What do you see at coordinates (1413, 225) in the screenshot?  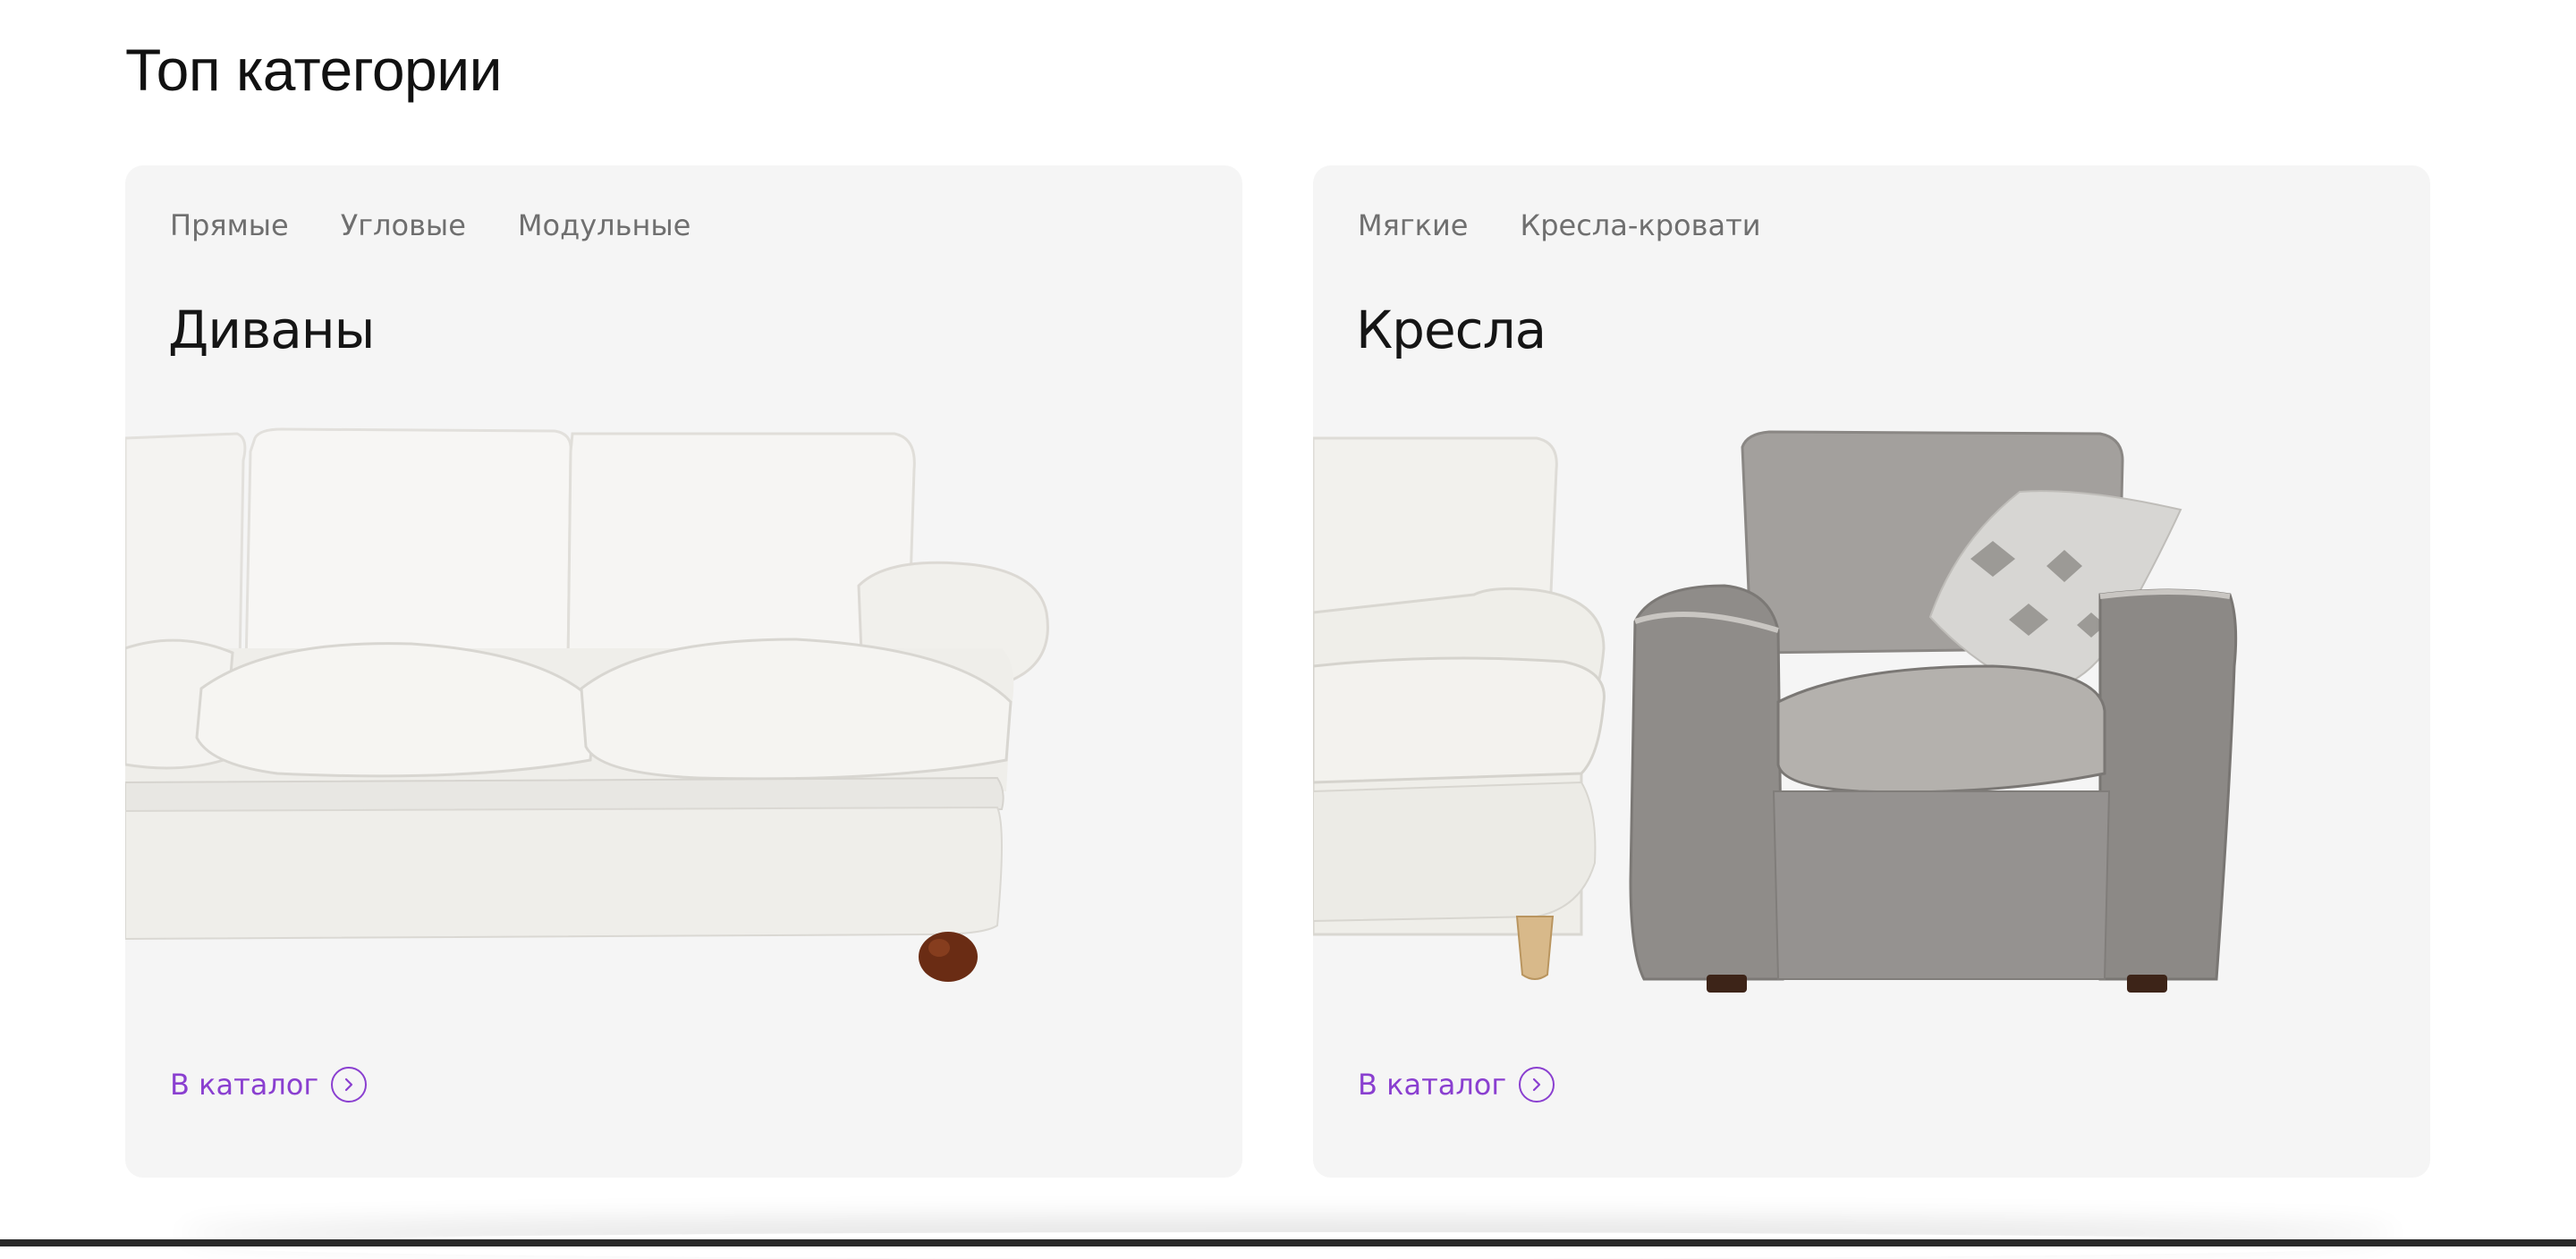 I see `subcategory-soft: Мягкие` at bounding box center [1413, 225].